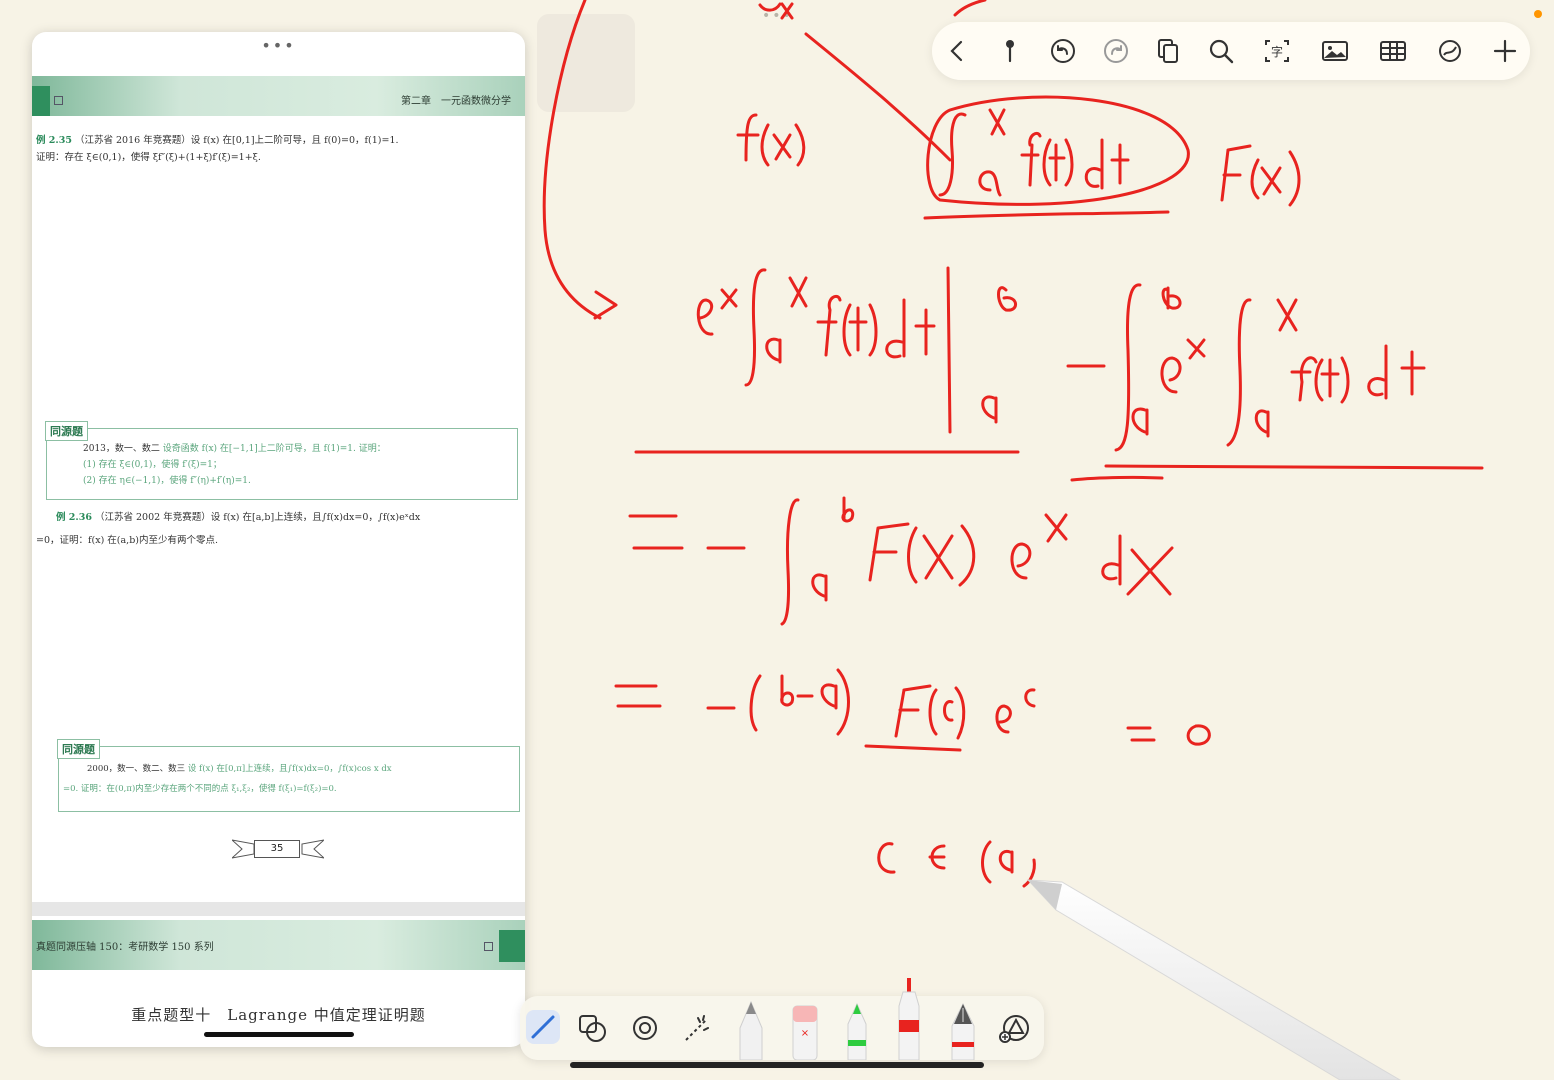 Image resolution: width=1554 pixels, height=1080 pixels. I want to click on fountain-pen-tool, so click(963, 1030).